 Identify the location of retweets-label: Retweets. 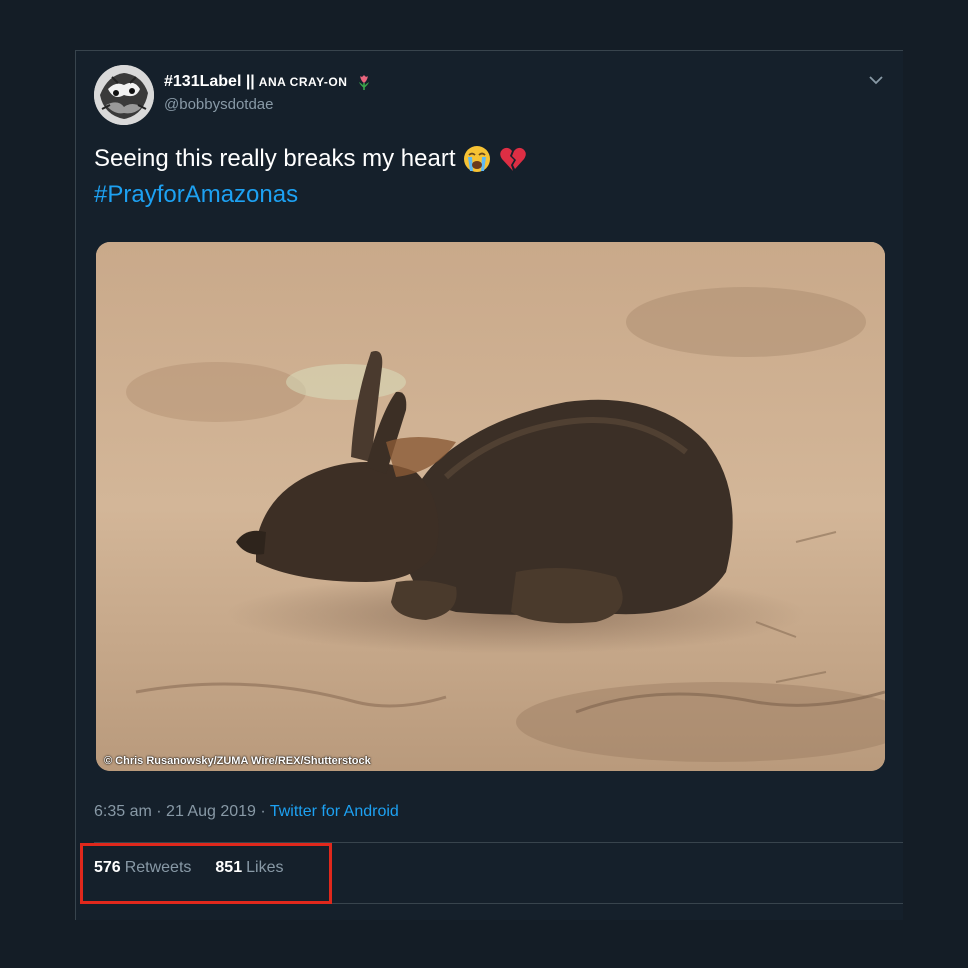
(158, 867).